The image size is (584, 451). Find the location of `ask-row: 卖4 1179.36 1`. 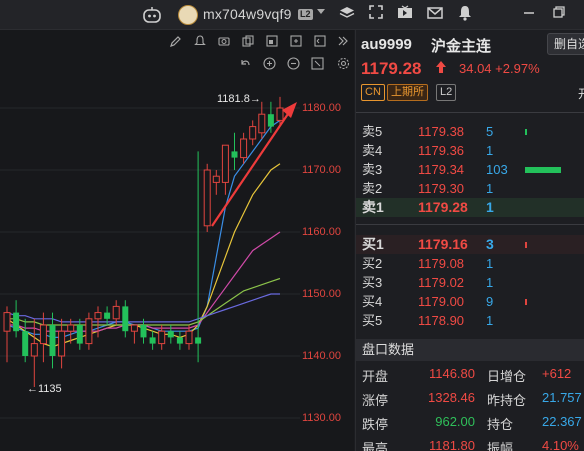

ask-row: 卖4 1179.36 1 is located at coordinates (470, 150).